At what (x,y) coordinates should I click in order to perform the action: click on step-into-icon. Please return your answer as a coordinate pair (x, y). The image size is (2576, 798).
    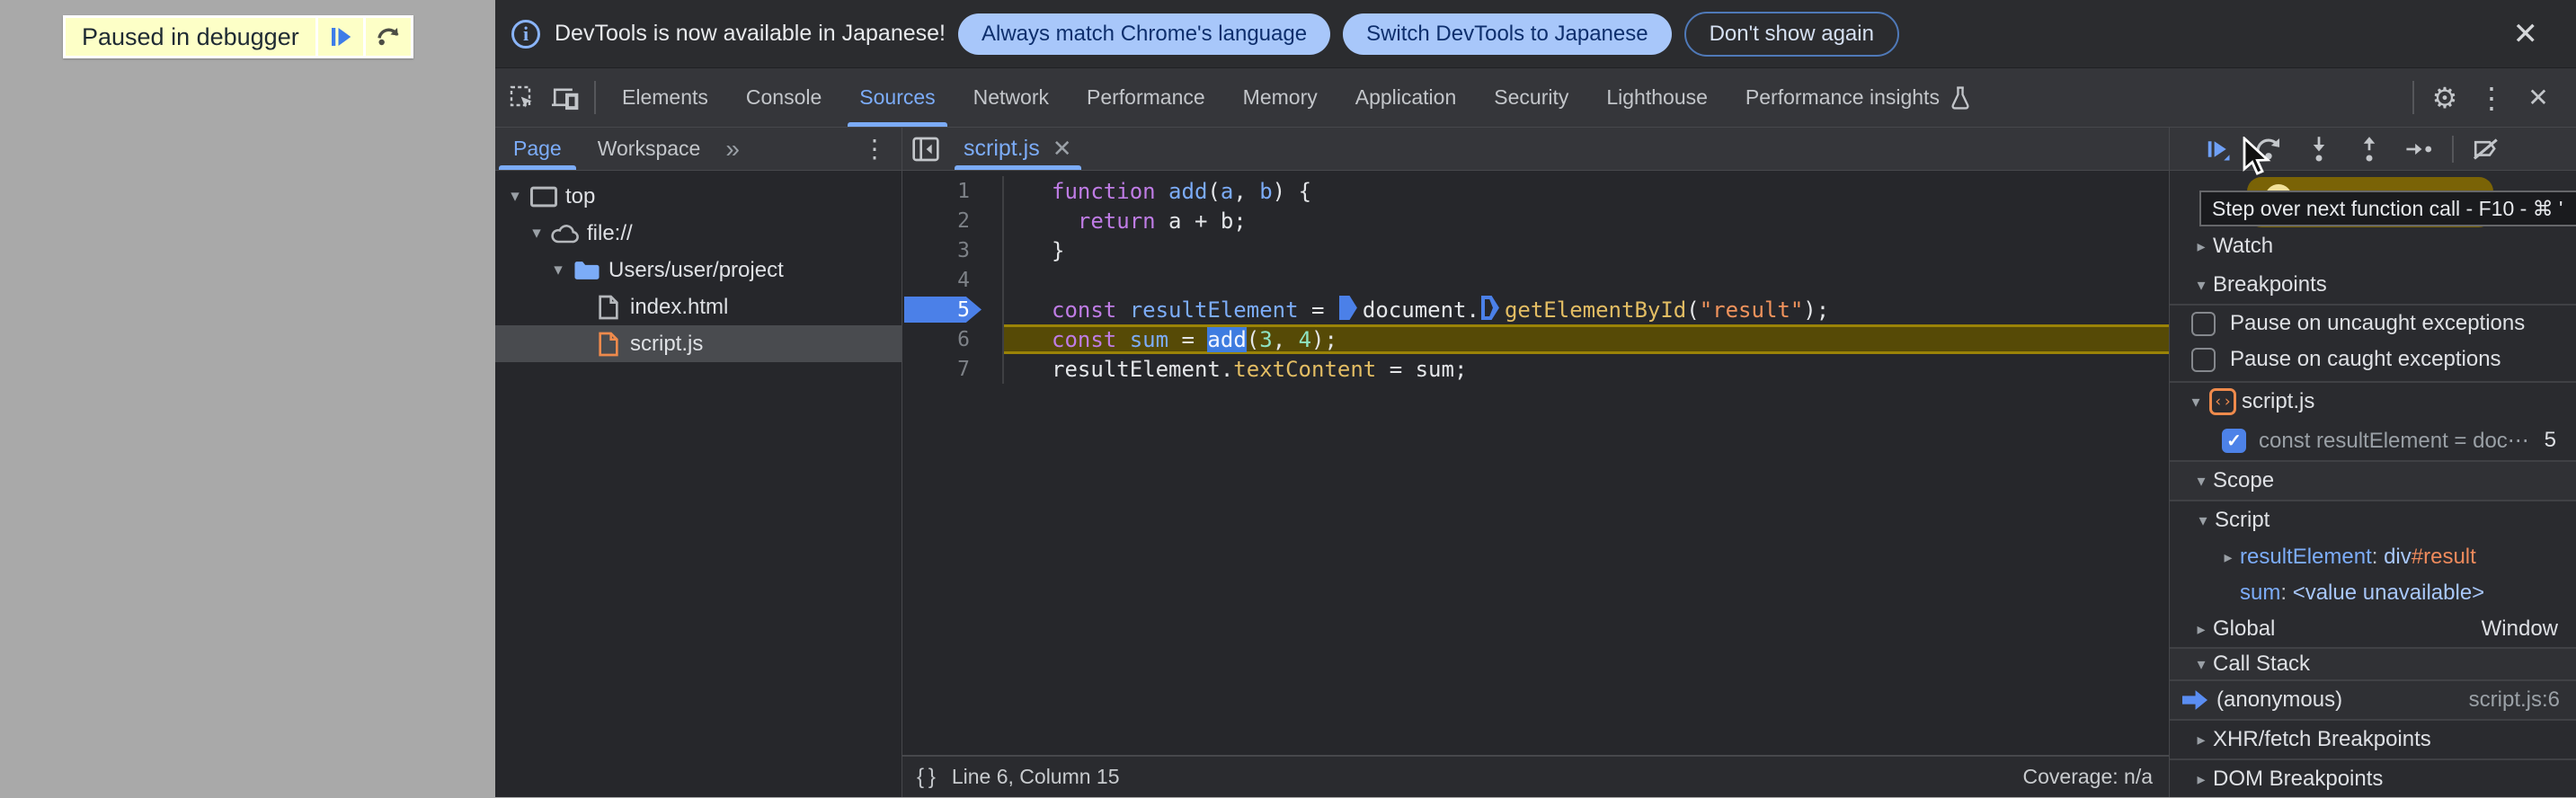
    Looking at the image, I should click on (2318, 149).